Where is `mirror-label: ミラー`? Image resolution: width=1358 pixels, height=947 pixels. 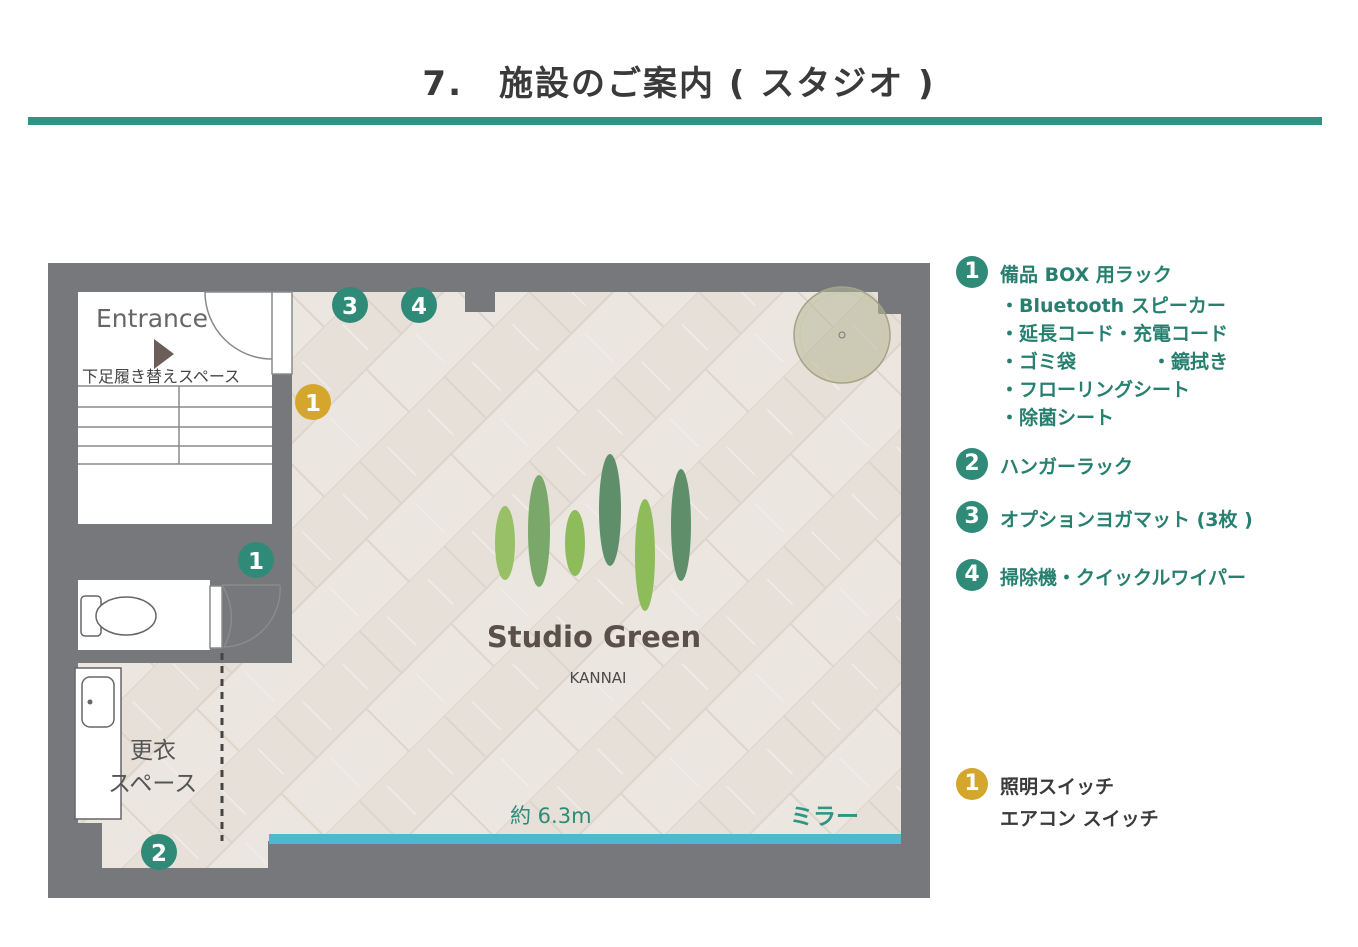 mirror-label: ミラー is located at coordinates (824, 817).